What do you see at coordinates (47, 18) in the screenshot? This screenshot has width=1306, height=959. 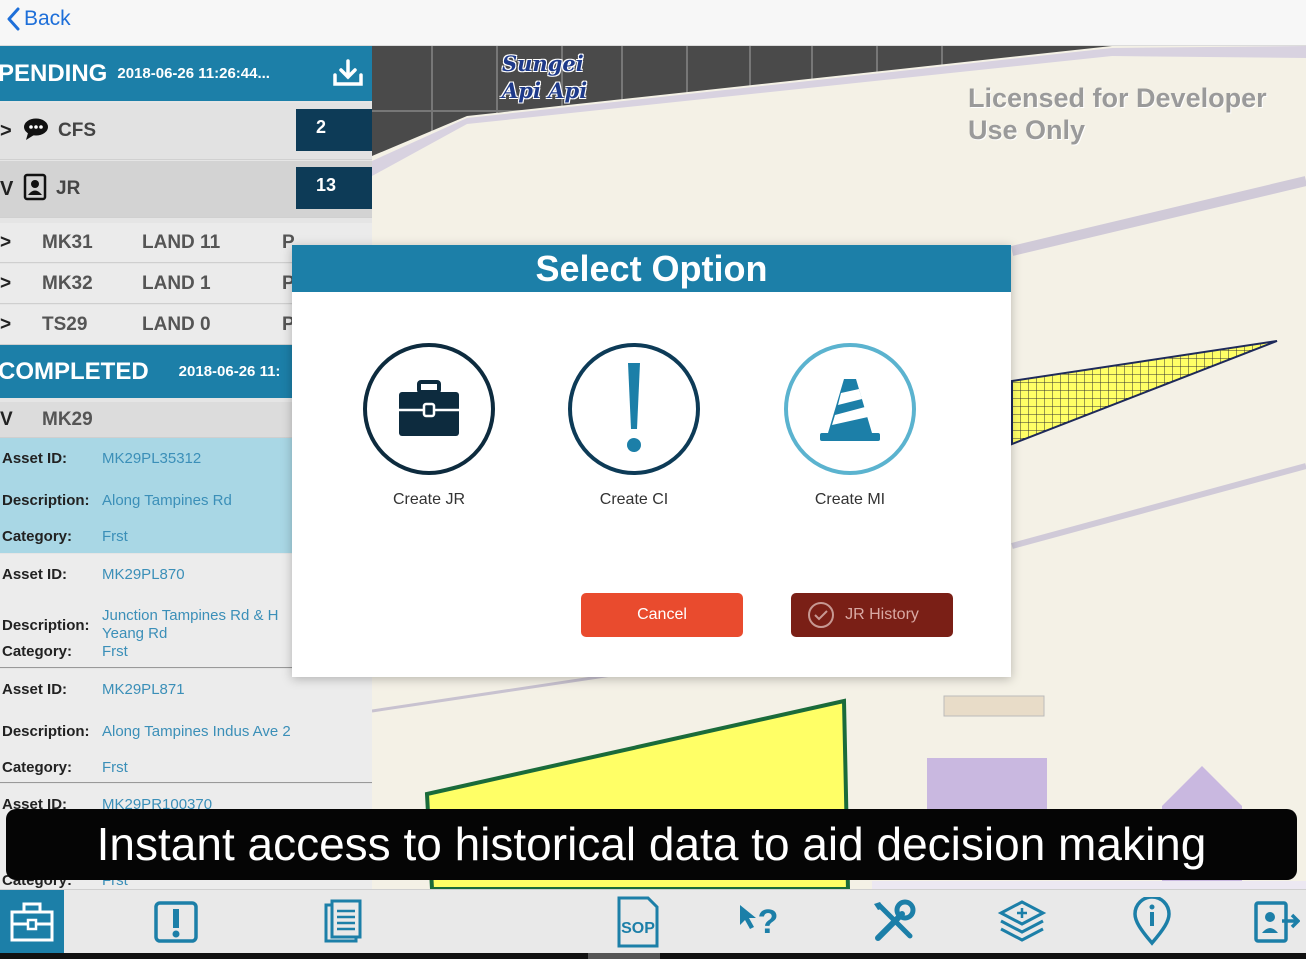 I see `back-label: Back` at bounding box center [47, 18].